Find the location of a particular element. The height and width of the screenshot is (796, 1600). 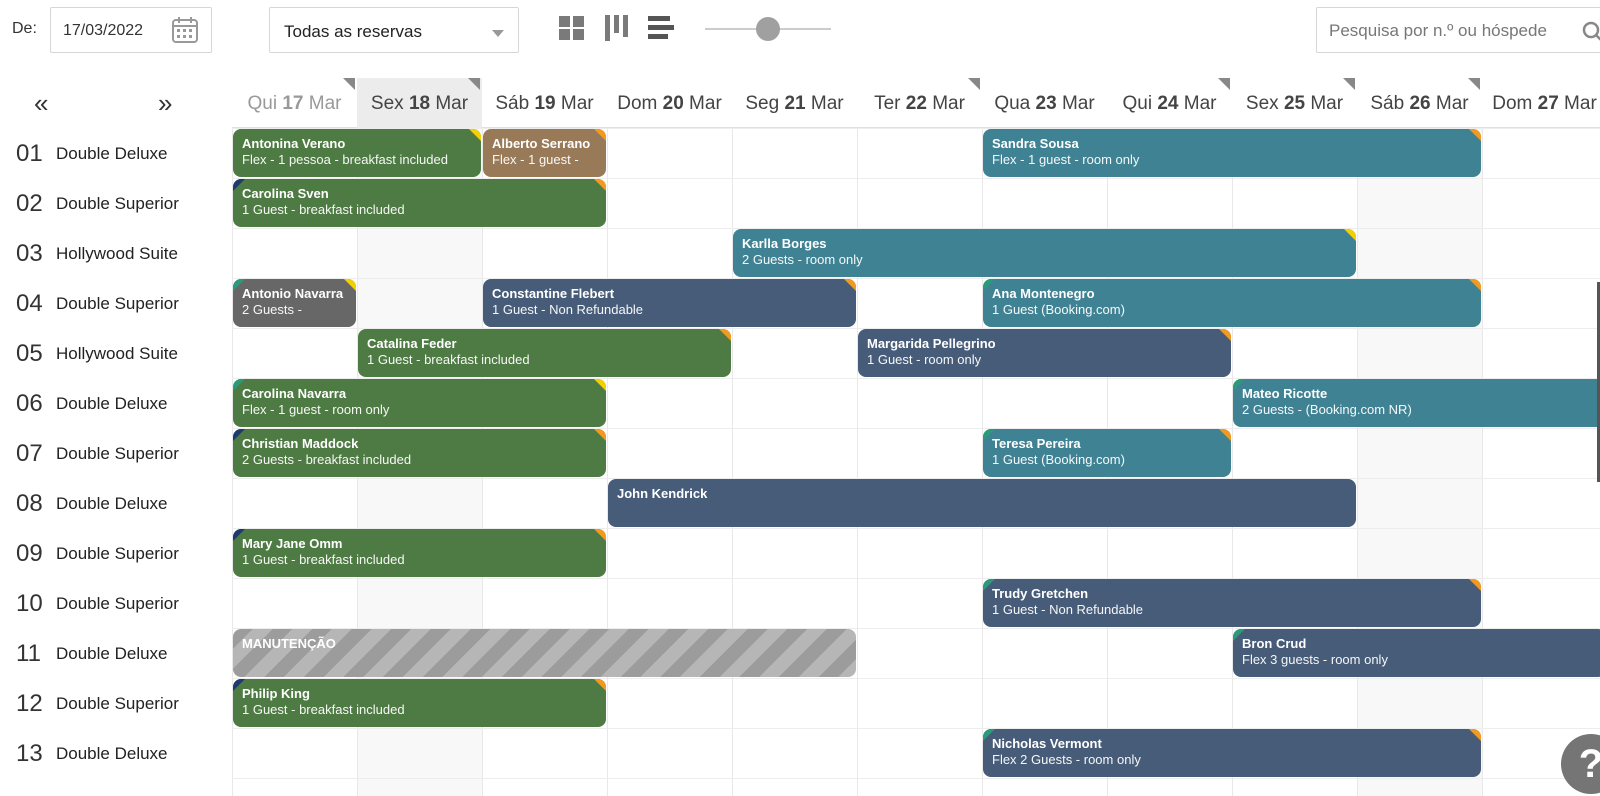

booking-block: Teresa Pereira 1 Guest (Booking.com) is located at coordinates (1107, 453).